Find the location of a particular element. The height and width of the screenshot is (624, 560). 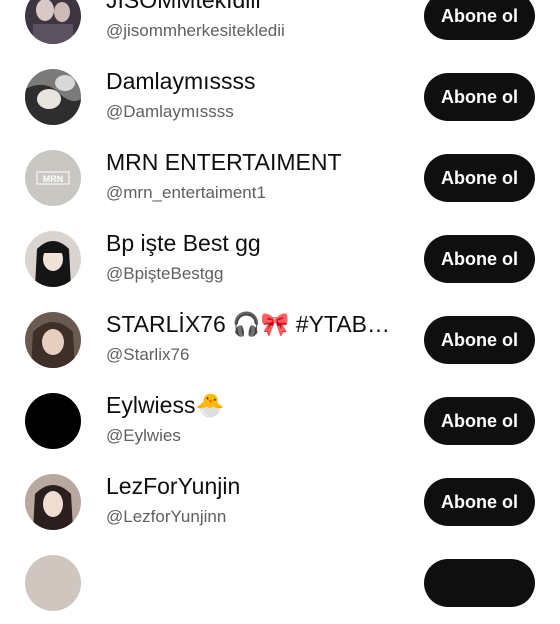

avatar: MRN is located at coordinates (53, 178).